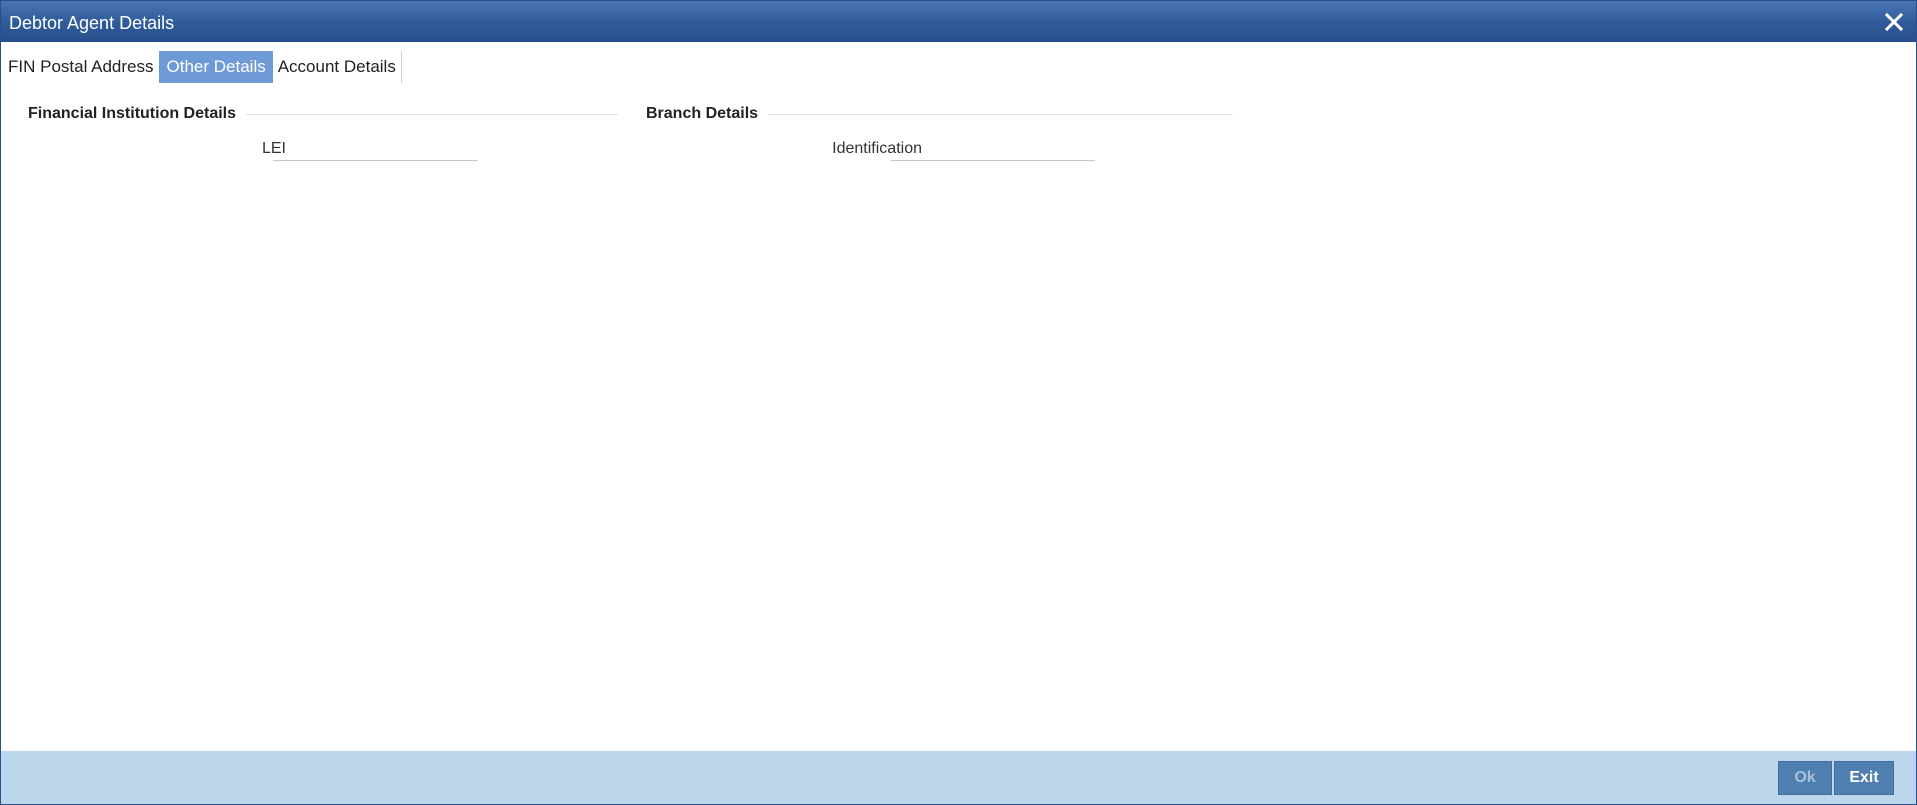  I want to click on window-title: Debtor Agent Details, so click(92, 23).